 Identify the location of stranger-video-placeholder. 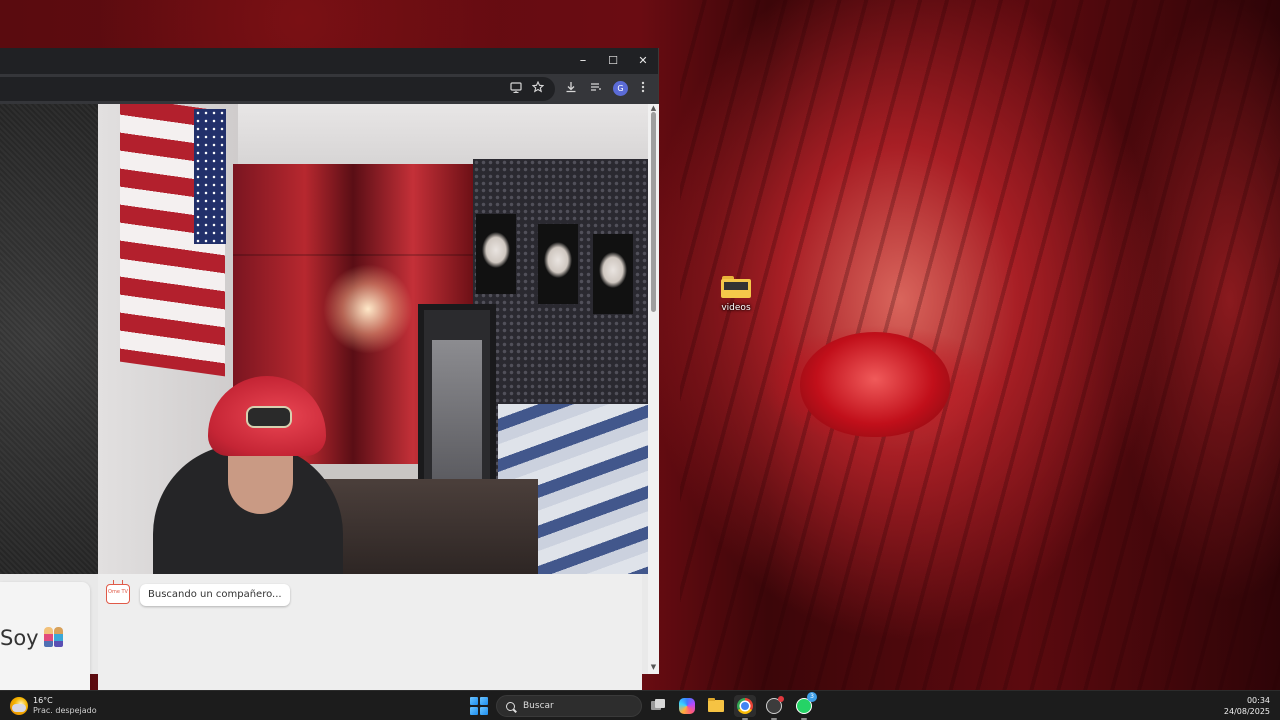
(49, 339).